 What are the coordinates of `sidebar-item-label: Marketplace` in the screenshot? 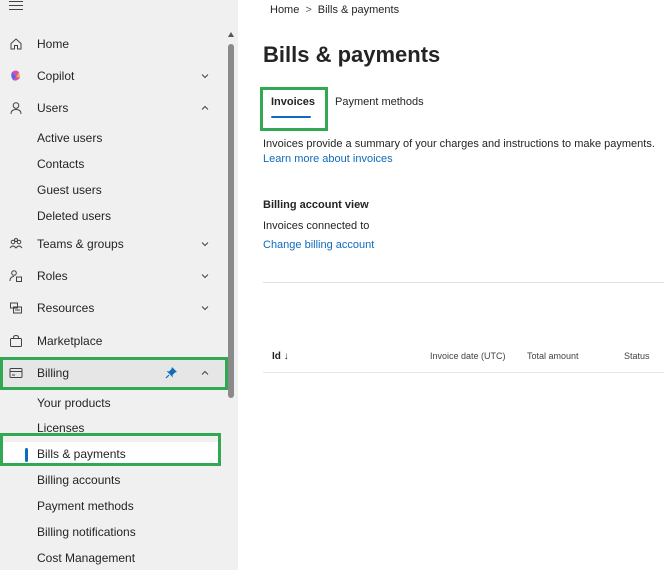 It's located at (70, 341).